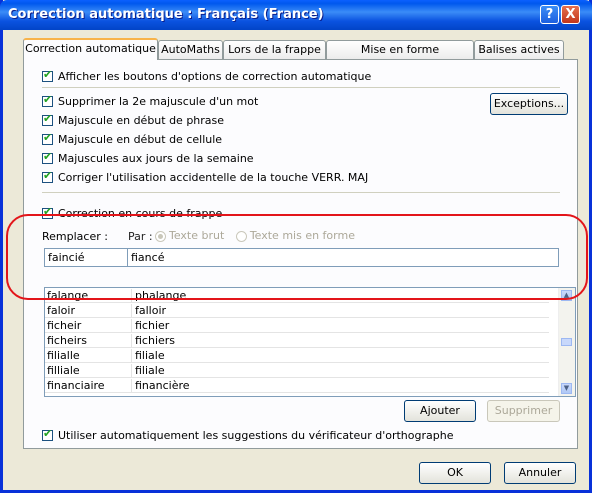 The width and height of the screenshot is (592, 493). What do you see at coordinates (241, 236) in the screenshot?
I see `formatted-text-radio` at bounding box center [241, 236].